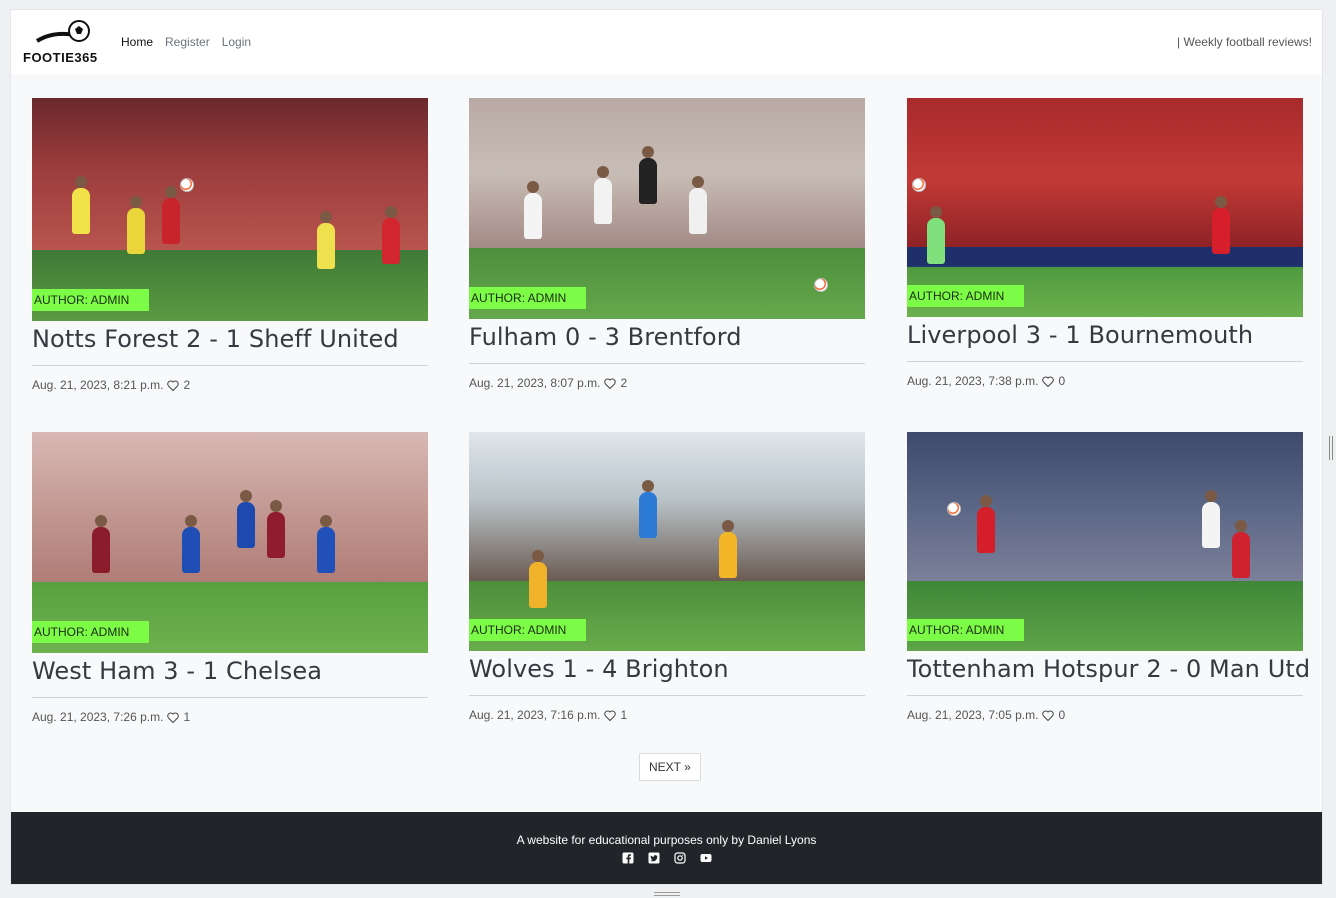 The height and width of the screenshot is (898, 1336). Describe the element at coordinates (667, 894) in the screenshot. I see `scroll-handle` at that location.